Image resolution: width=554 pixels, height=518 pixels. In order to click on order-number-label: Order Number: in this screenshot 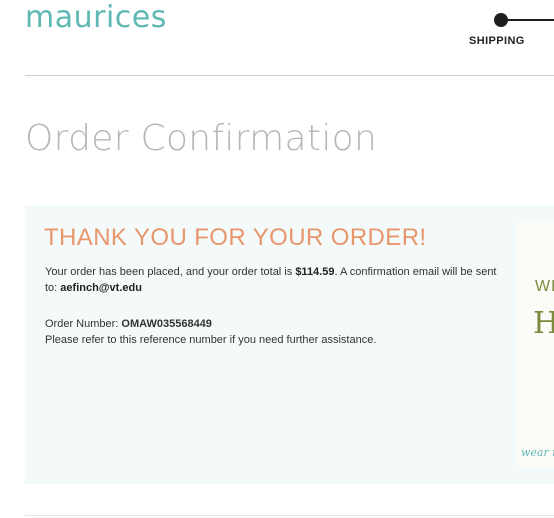, I will do `click(83, 324)`.